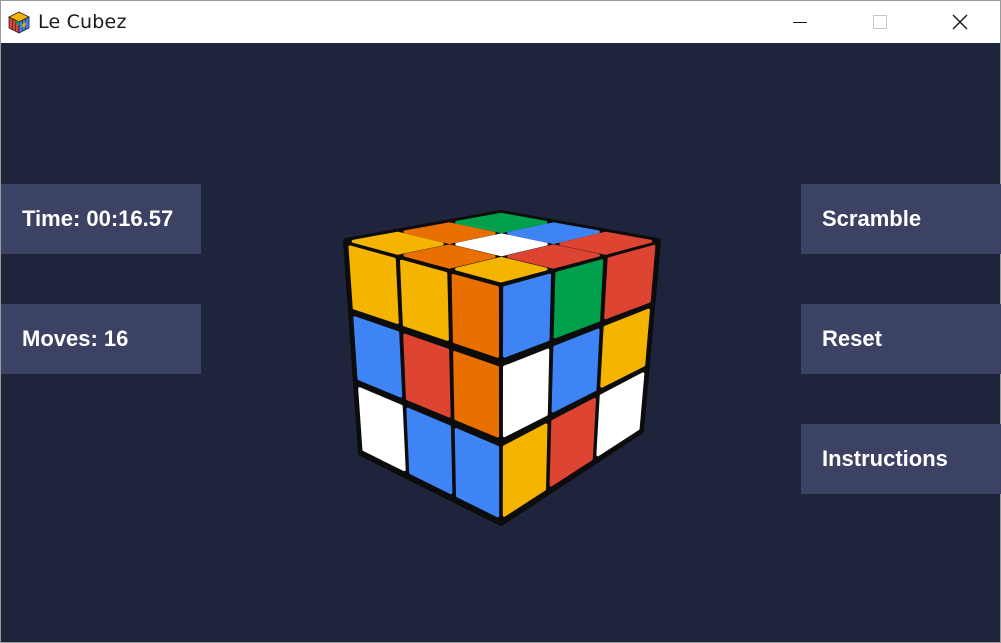 This screenshot has height=643, width=1001. What do you see at coordinates (82, 22) in the screenshot?
I see `window-title: Le Cubez` at bounding box center [82, 22].